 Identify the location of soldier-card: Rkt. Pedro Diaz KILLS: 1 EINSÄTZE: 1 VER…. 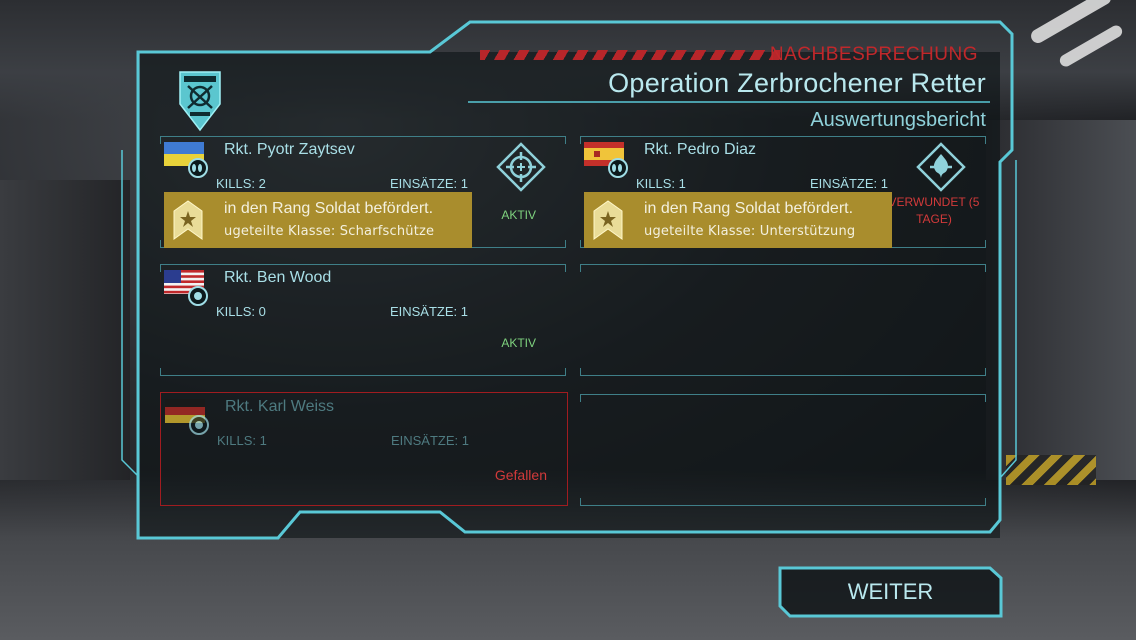
(783, 192).